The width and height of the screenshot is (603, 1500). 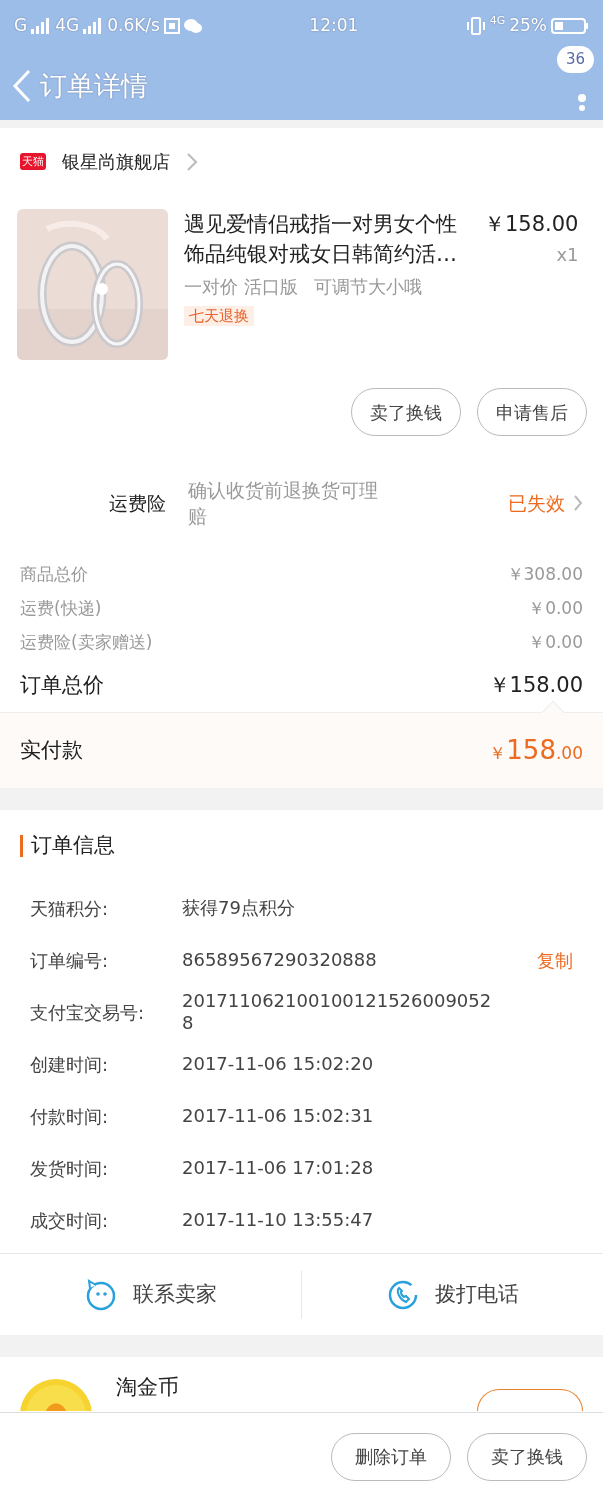 I want to click on insurance-label: 运费险, so click(x=137, y=503).